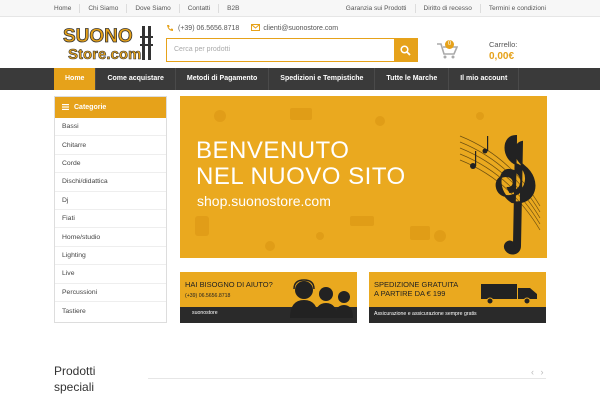 The image size is (600, 400). I want to click on sidebar-title: Categorie, so click(90, 107).